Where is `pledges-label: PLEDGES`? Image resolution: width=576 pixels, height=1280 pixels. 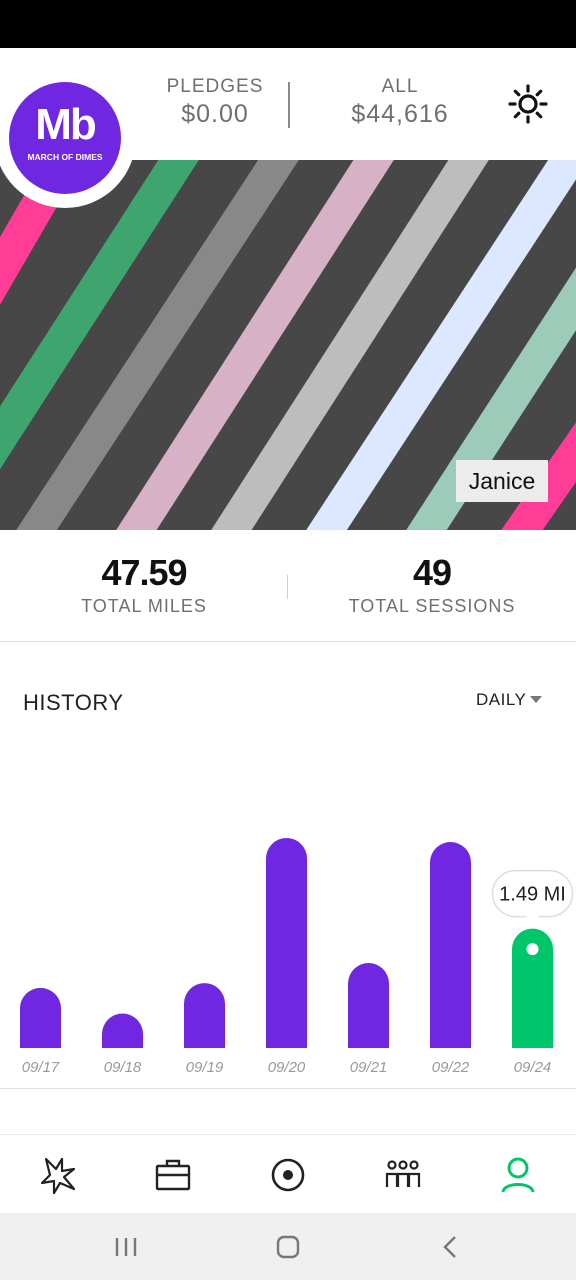
pledges-label: PLEDGES is located at coordinates (215, 86).